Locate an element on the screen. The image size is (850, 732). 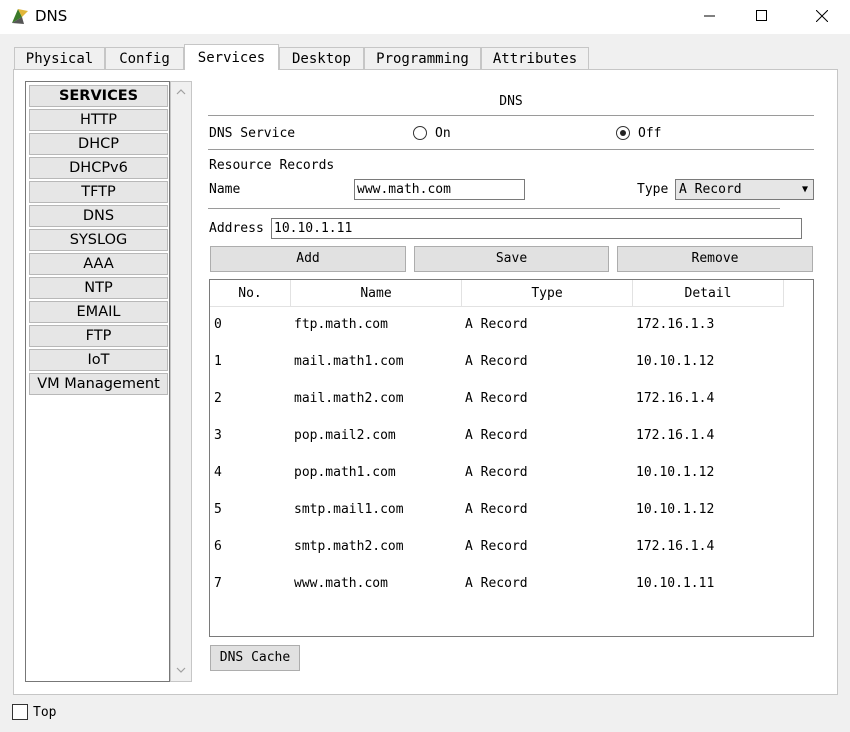
name-label: Name is located at coordinates (225, 189).